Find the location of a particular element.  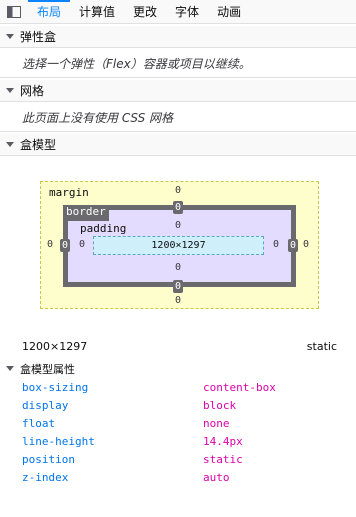

flexbox-section-body: 选择一个弹性（Flex）容器或项目以继续。 is located at coordinates (178, 63).